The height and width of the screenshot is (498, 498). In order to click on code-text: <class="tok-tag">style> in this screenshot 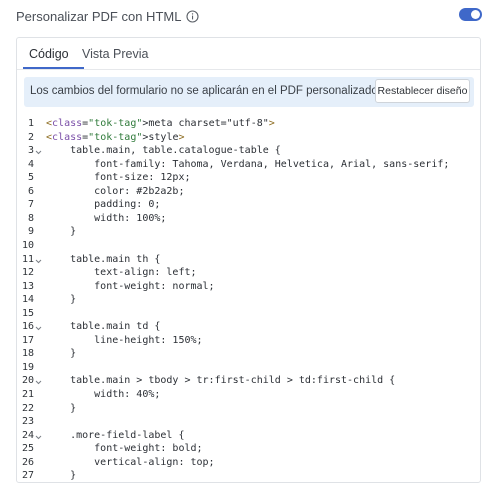, I will do `click(115, 137)`.